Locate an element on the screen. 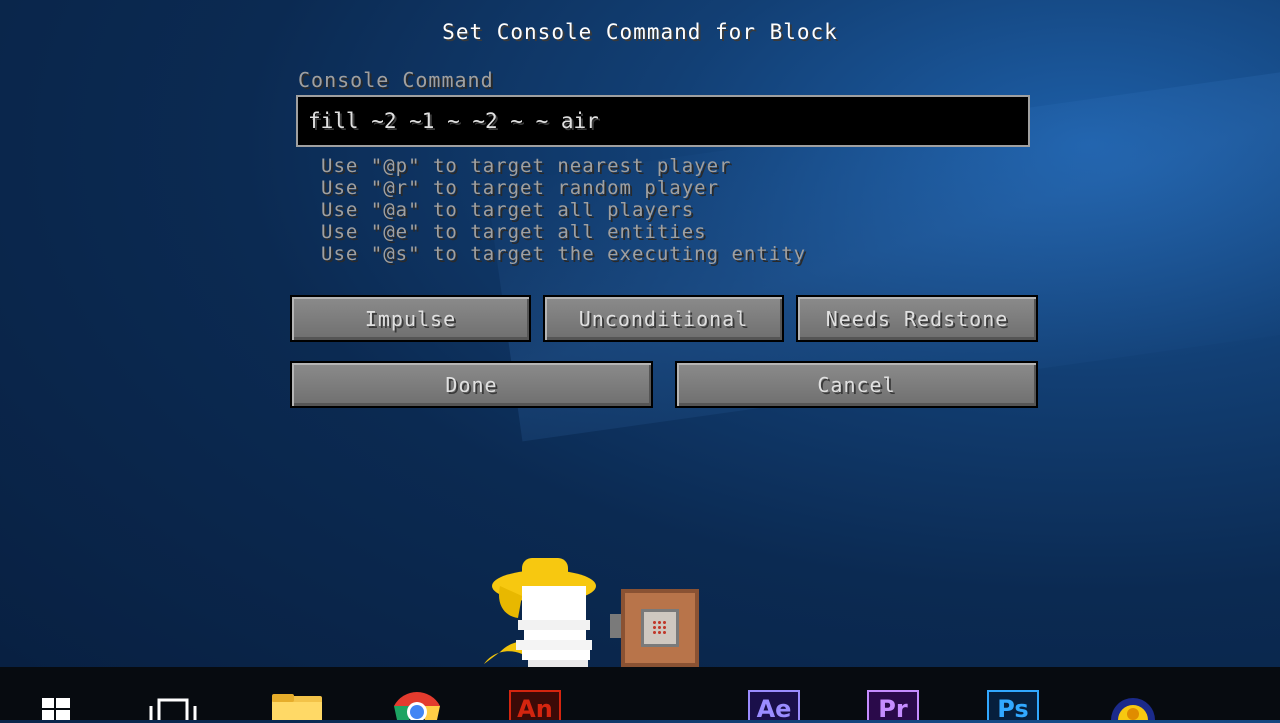  dialog-title: Set Console Command for Block is located at coordinates (640, 32).